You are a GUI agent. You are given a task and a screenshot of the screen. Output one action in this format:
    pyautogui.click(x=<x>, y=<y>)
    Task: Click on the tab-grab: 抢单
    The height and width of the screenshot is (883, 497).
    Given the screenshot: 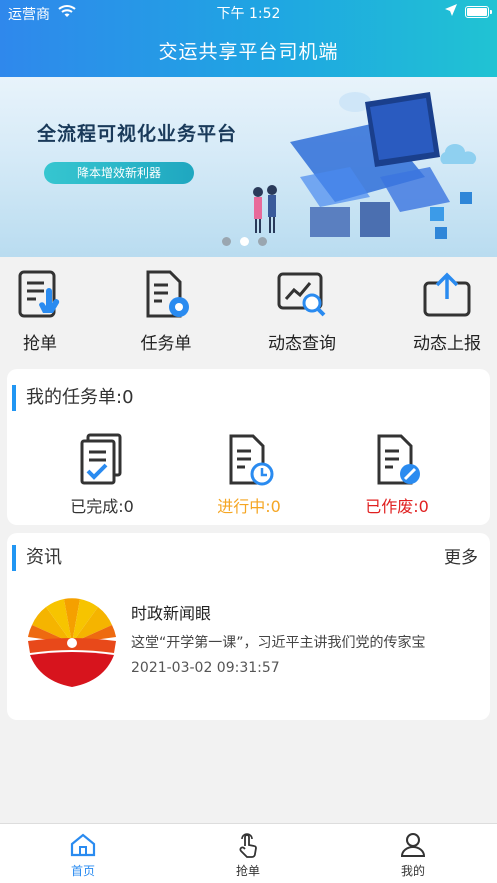 What is the action you would take?
    pyautogui.click(x=248, y=855)
    